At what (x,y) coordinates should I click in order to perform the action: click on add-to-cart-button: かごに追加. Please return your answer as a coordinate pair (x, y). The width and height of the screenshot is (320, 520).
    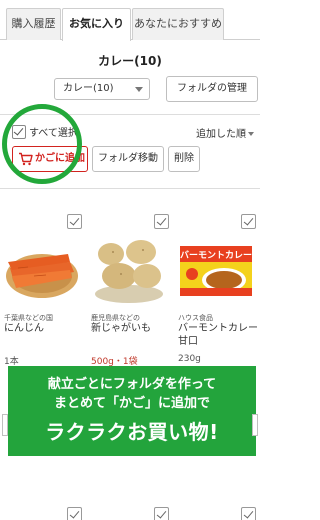
    Looking at the image, I should click on (50, 159).